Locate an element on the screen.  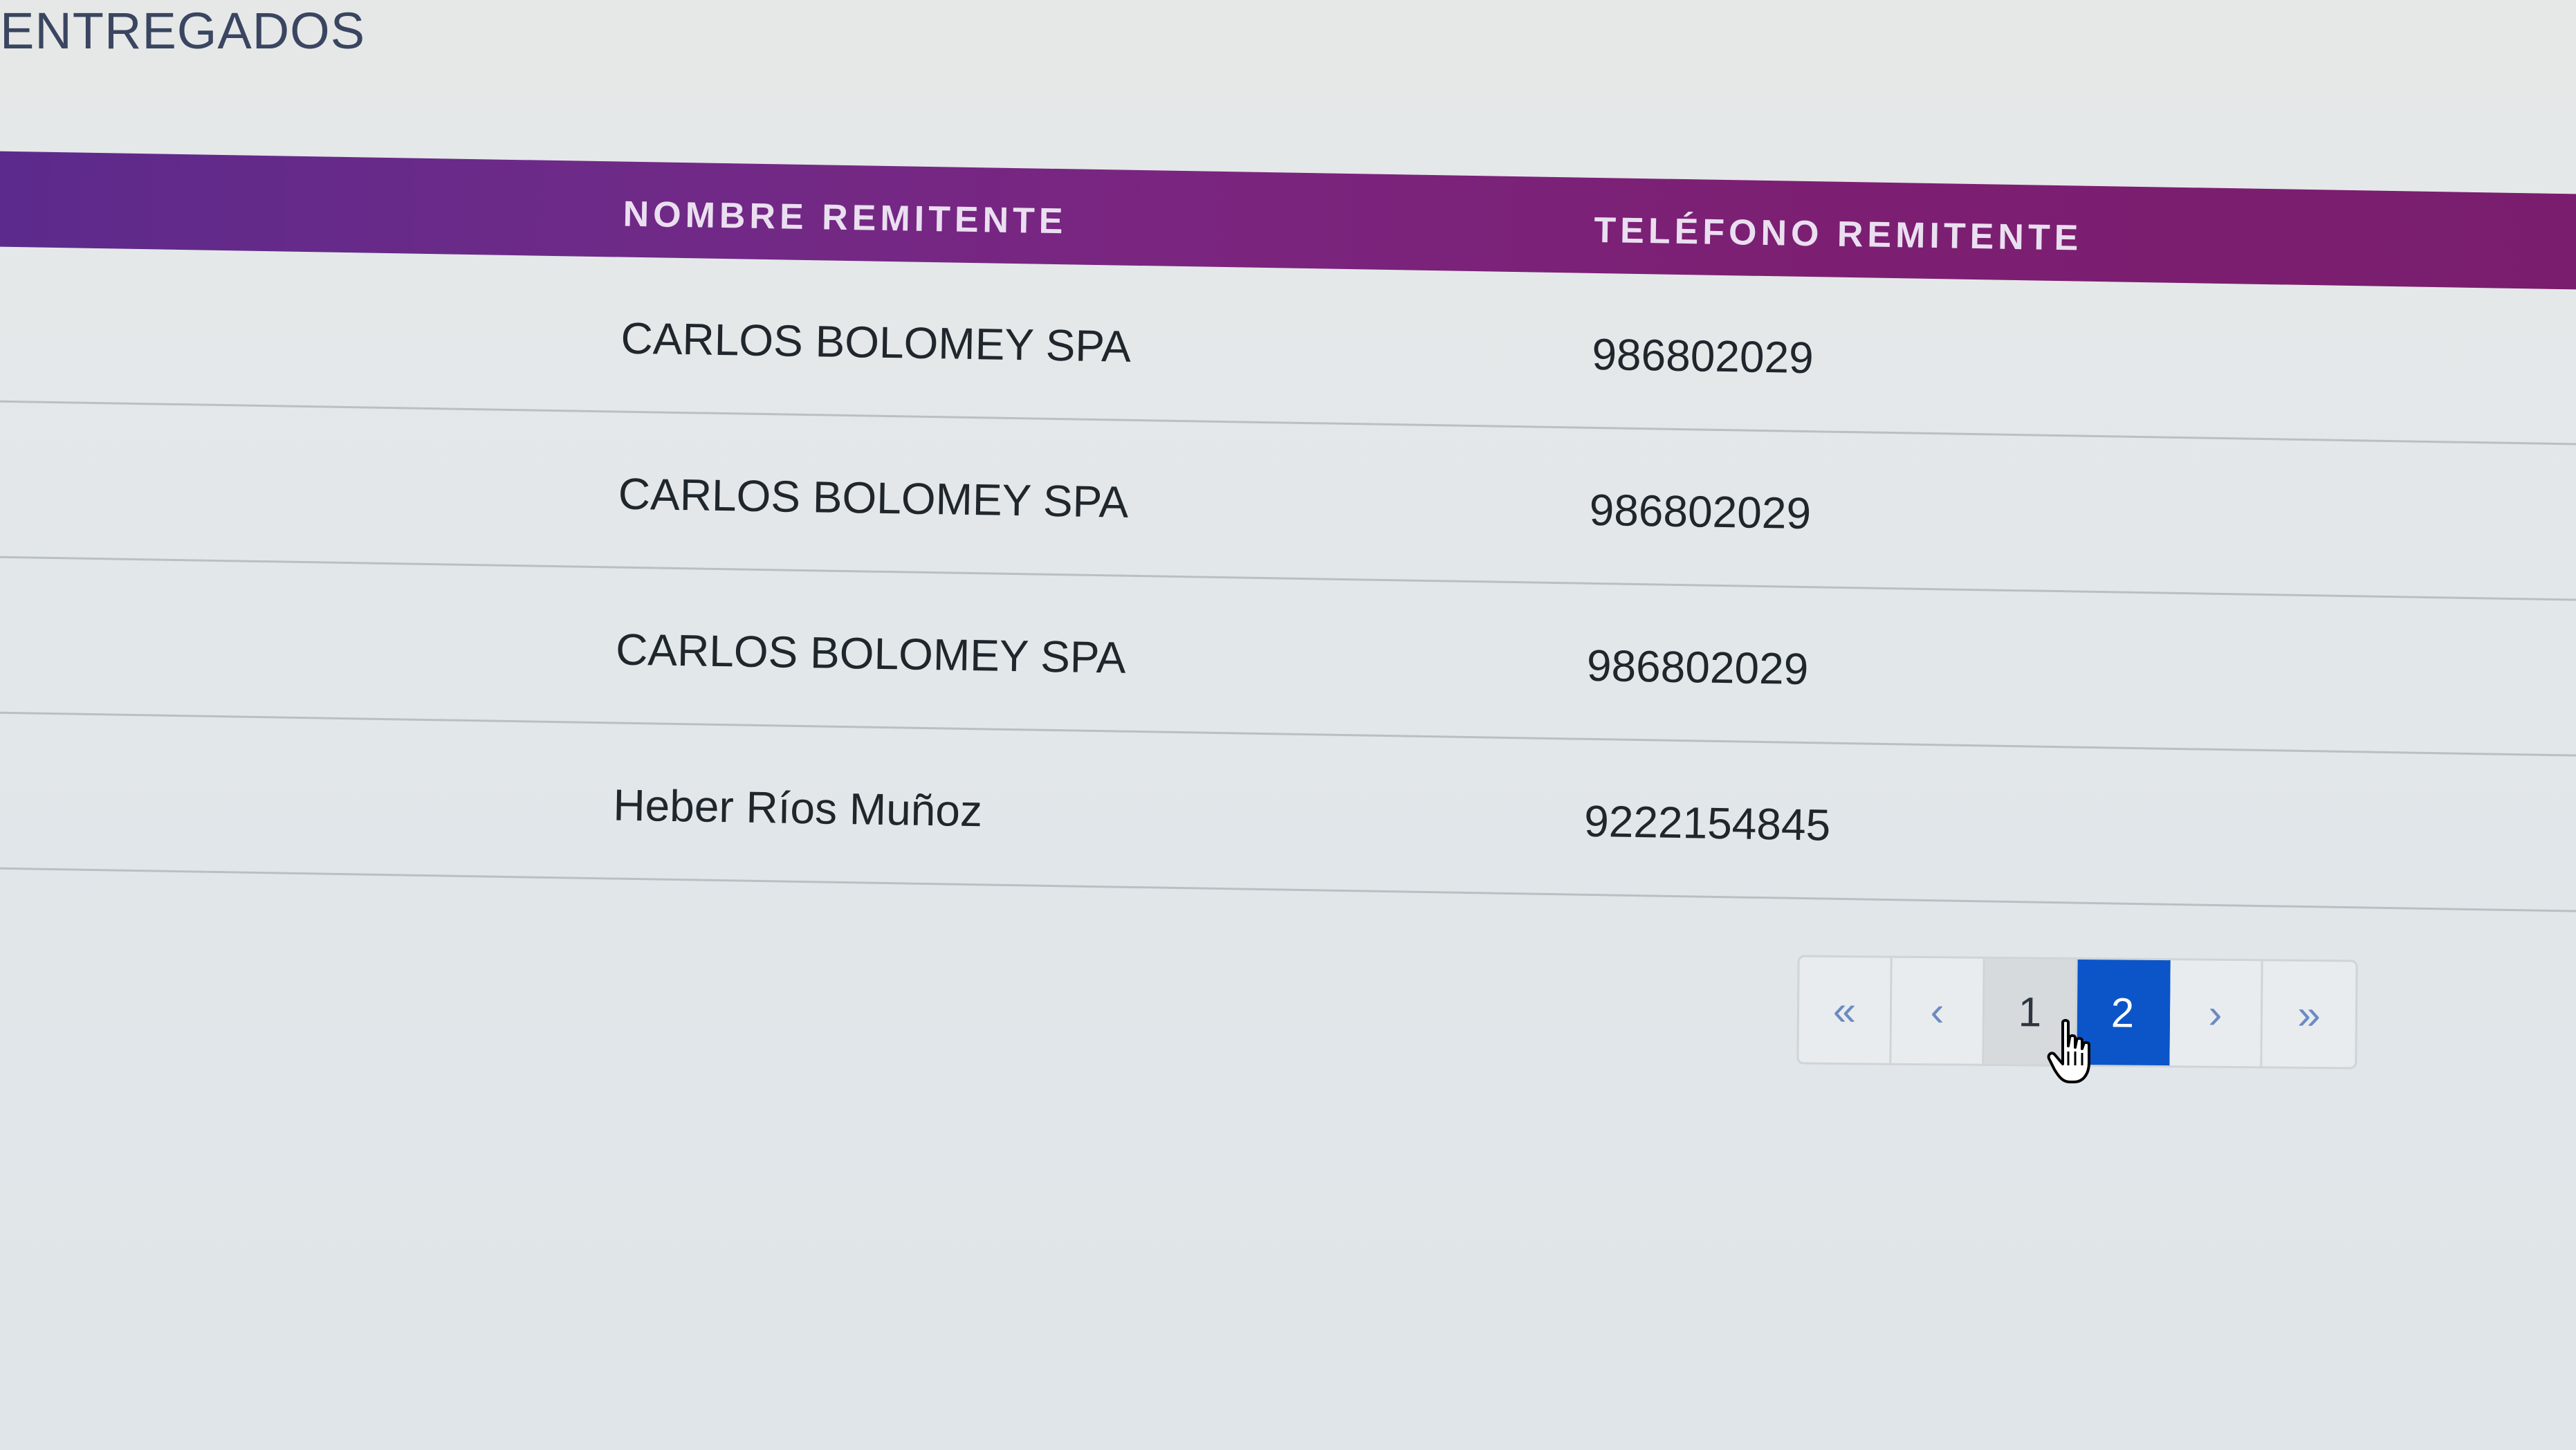
page-title: ENTREGADOS is located at coordinates (183, 30).